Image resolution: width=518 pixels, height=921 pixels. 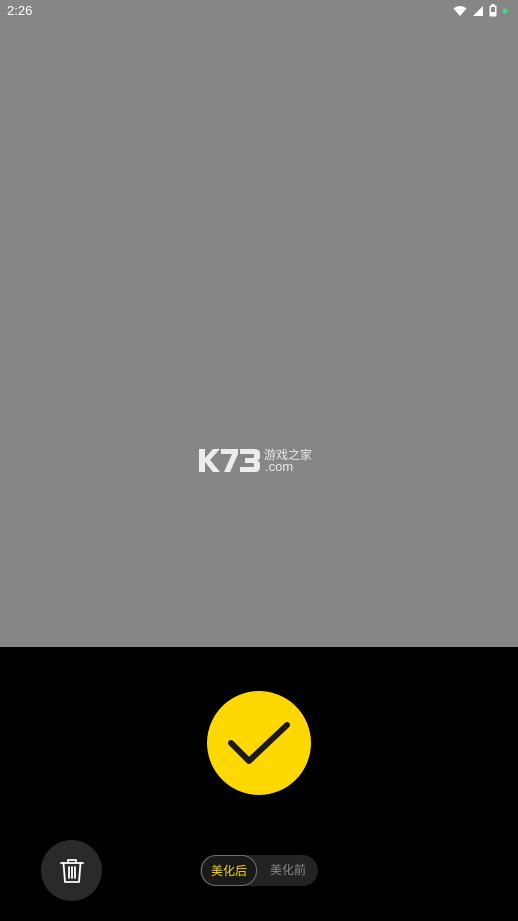 I want to click on cell-signal-icon, so click(x=478, y=10).